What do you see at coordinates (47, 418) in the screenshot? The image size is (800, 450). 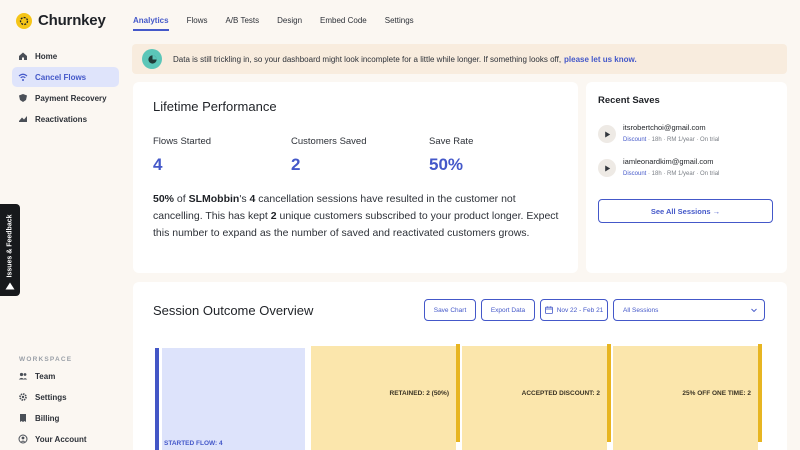 I see `sidebar-item-label: Billing` at bounding box center [47, 418].